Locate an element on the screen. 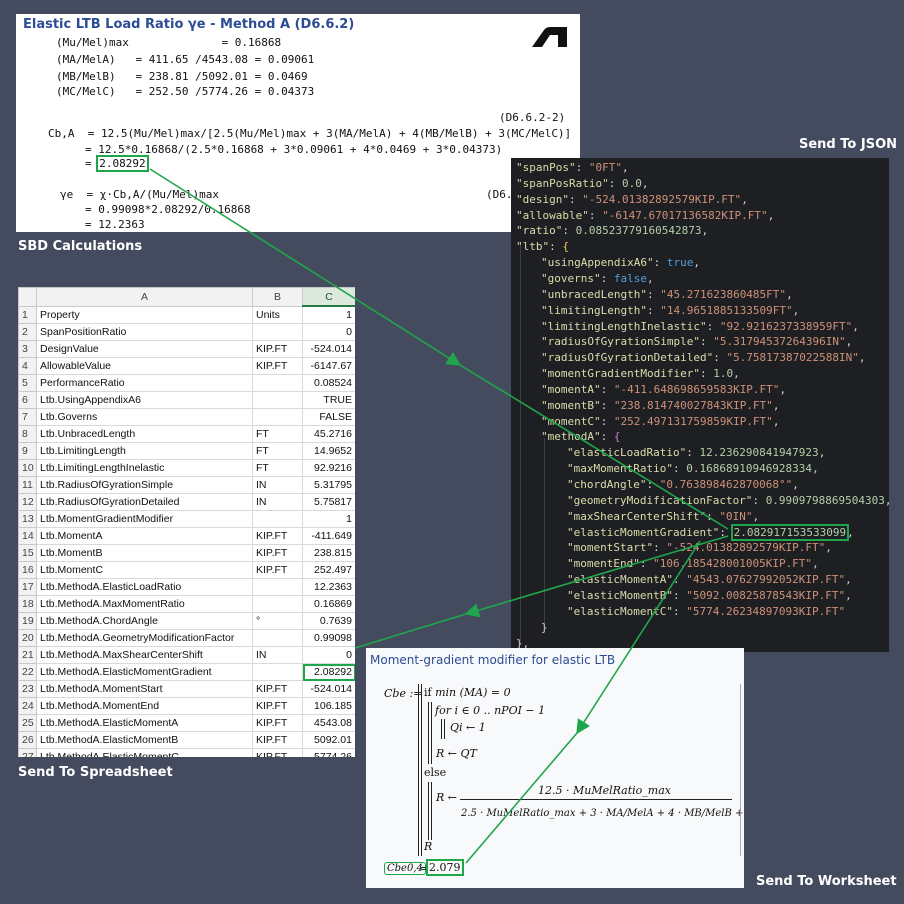 The image size is (904, 904). row-number: 2 is located at coordinates (27, 332).